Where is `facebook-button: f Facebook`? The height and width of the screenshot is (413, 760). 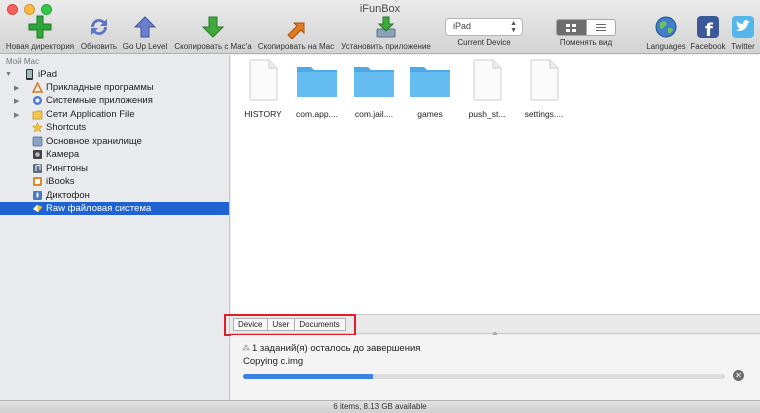
facebook-button: f Facebook is located at coordinates (708, 33).